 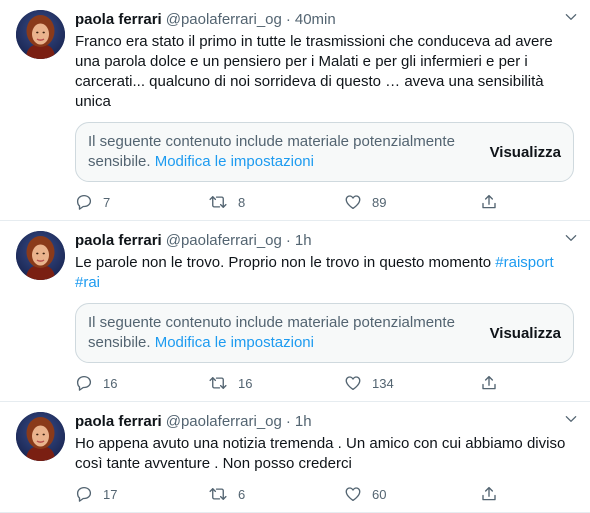 I want to click on reply-count: 17, so click(x=110, y=494).